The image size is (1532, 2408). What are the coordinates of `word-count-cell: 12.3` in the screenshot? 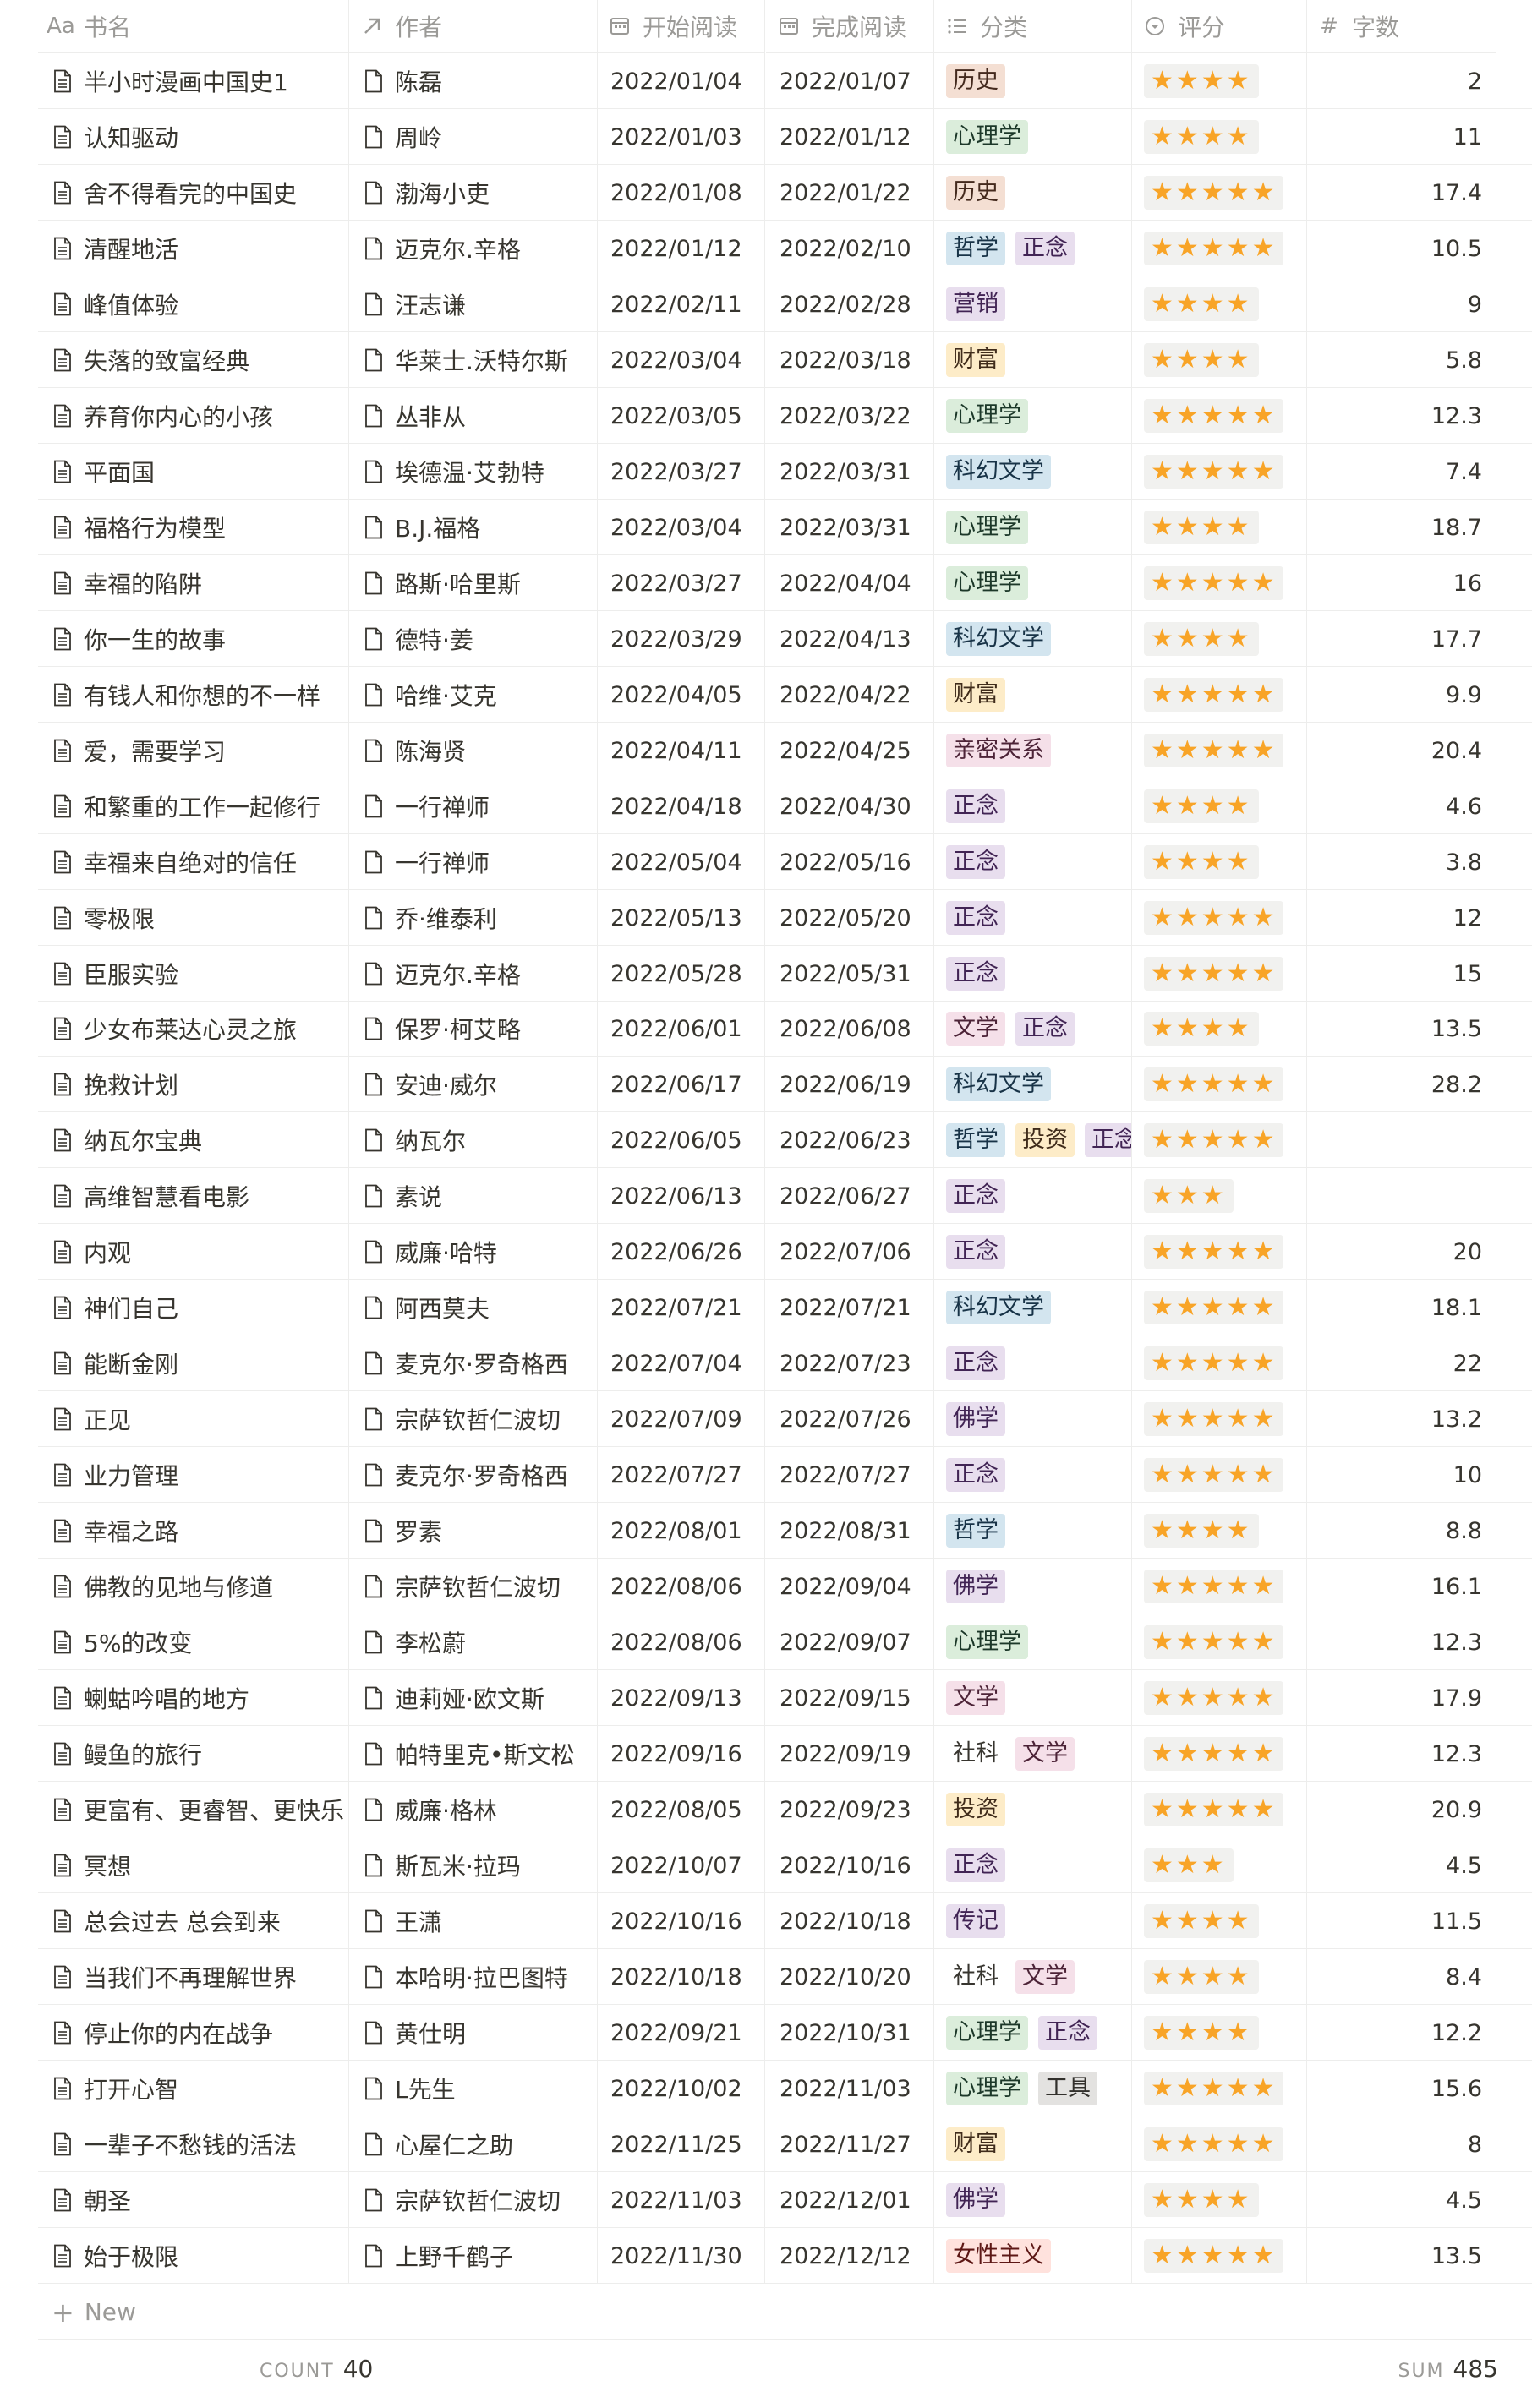 It's located at (1401, 416).